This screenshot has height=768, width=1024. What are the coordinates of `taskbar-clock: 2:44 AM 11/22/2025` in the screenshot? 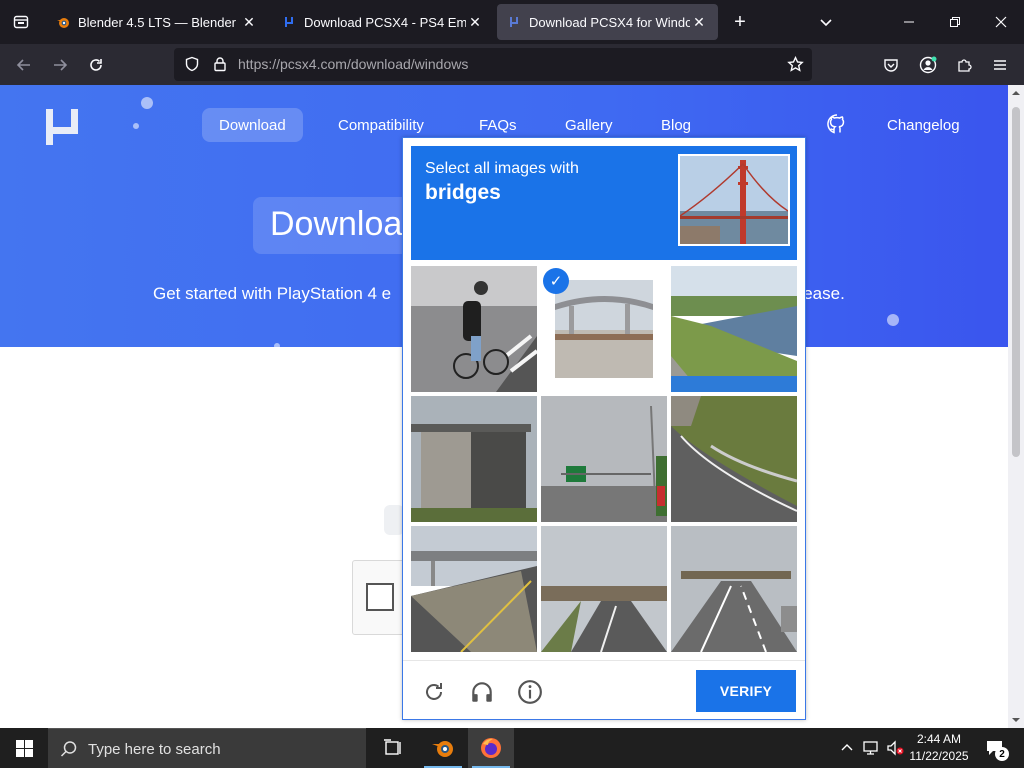 It's located at (939, 748).